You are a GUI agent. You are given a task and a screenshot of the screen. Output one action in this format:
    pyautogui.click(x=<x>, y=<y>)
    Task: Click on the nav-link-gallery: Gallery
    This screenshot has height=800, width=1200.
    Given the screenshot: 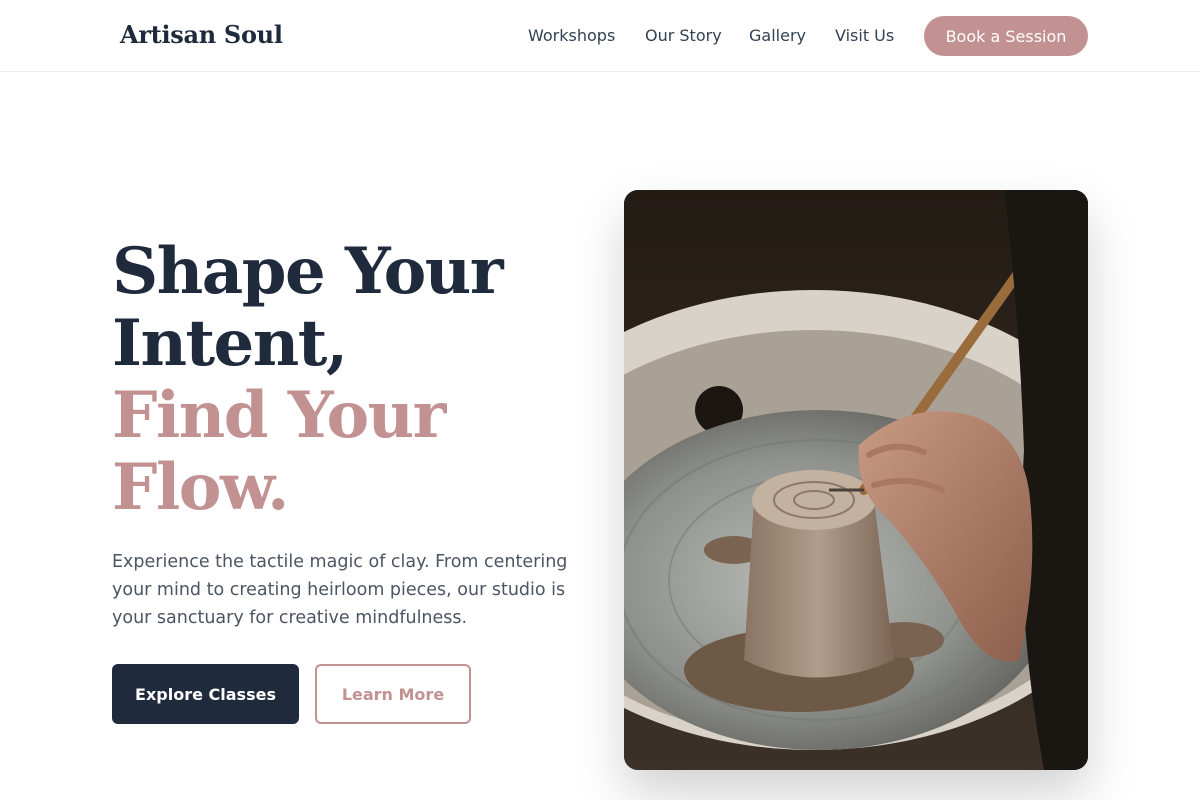 What is the action you would take?
    pyautogui.click(x=777, y=35)
    